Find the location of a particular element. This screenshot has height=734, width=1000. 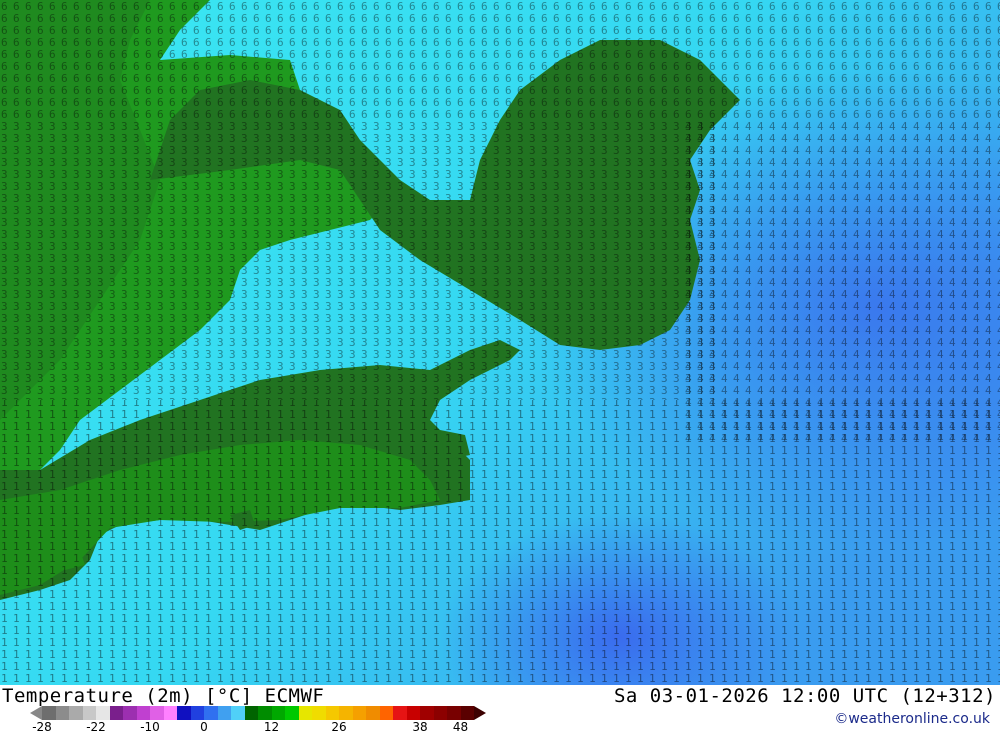

legend-tick-label: 0 is located at coordinates (204, 727).